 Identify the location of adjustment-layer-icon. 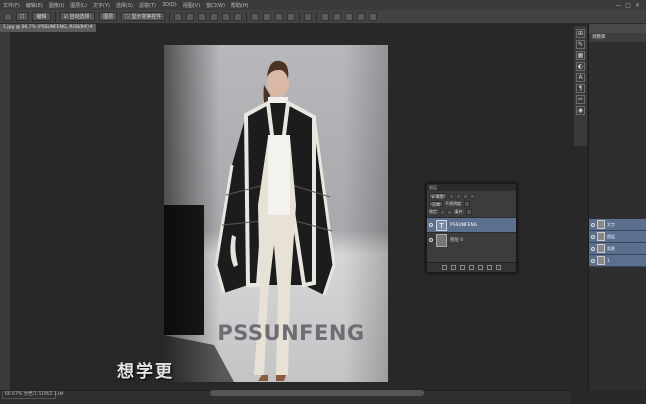
(471, 267).